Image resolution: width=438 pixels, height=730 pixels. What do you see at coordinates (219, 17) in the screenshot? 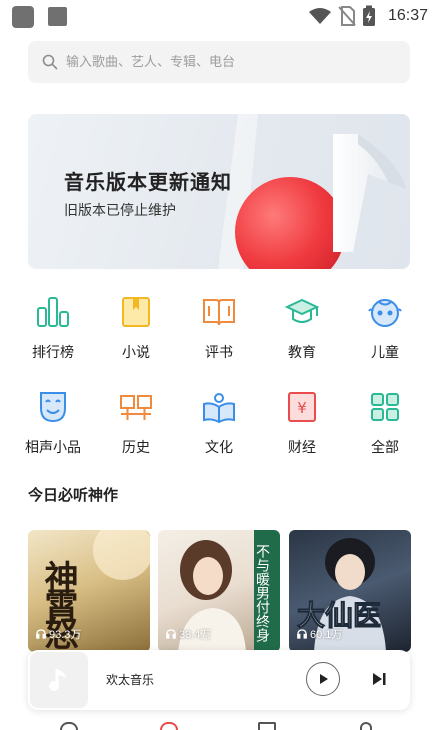
I see `status-bar: 16:37` at bounding box center [219, 17].